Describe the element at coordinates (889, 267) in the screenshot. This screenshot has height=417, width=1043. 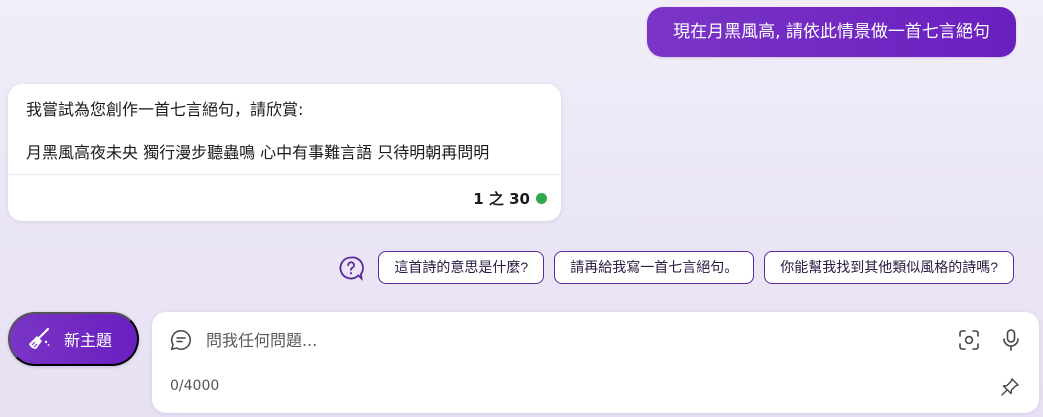
I see `suggestion-chip-similar-poems: 你能幫我找到其他類似風格的詩嗎?` at that location.